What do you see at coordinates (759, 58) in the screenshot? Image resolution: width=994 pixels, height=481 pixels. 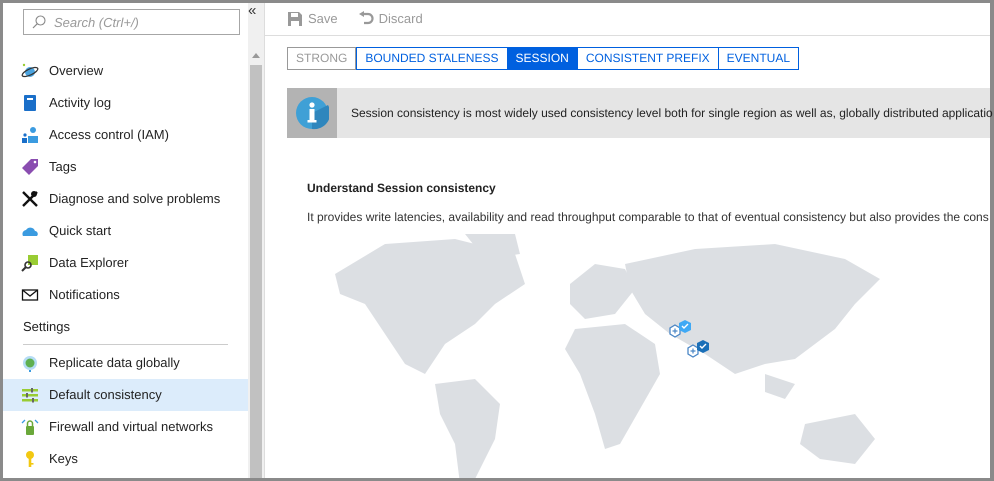 I see `consistency-tab: EVENTUAL` at bounding box center [759, 58].